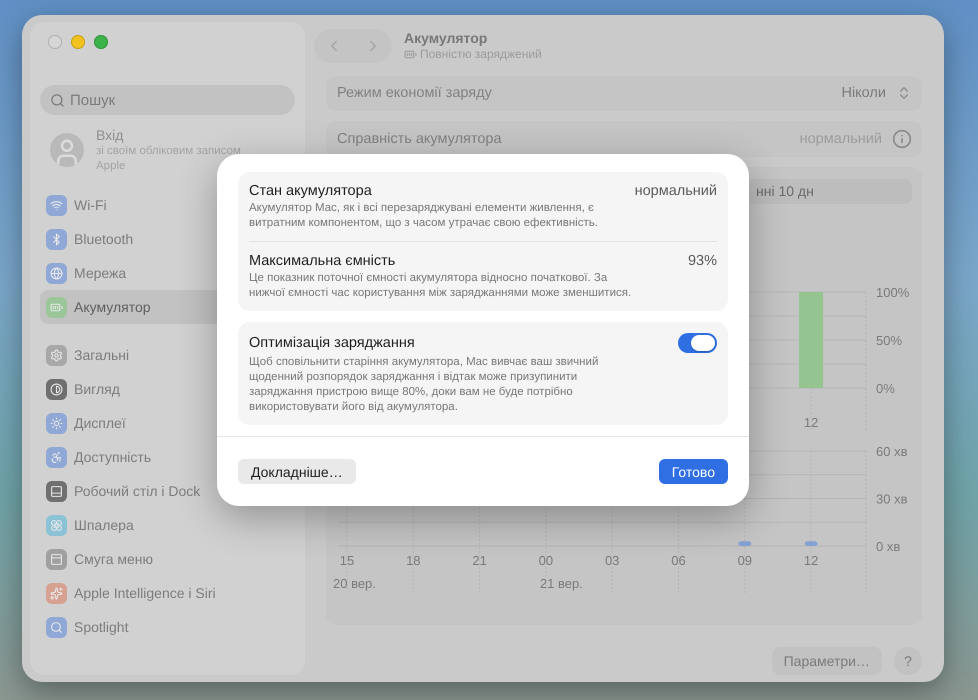 The width and height of the screenshot is (978, 700). Describe the element at coordinates (702, 261) in the screenshot. I see `item-value: 93%` at that location.